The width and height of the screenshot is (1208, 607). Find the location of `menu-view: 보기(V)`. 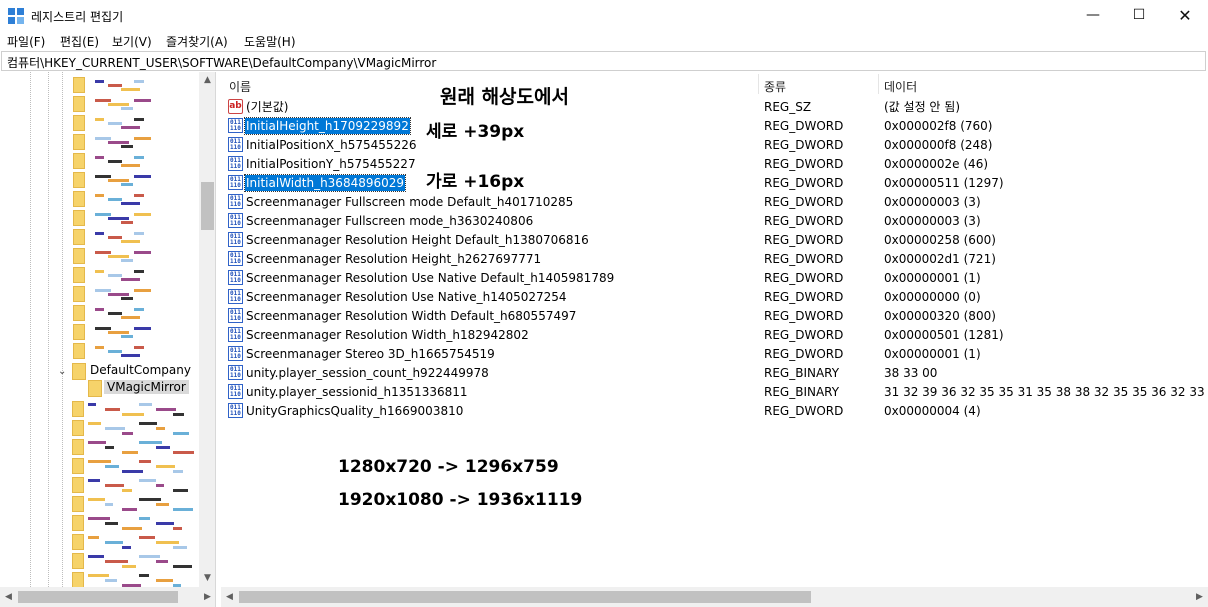

menu-view: 보기(V) is located at coordinates (132, 41).